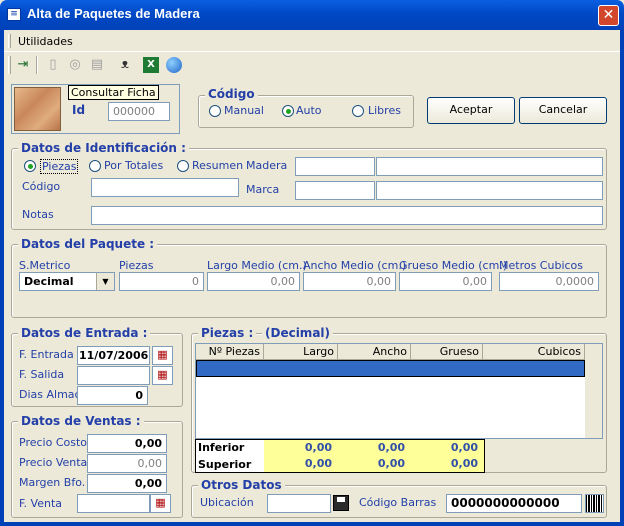  I want to click on inferior-label: Inferior, so click(221, 447).